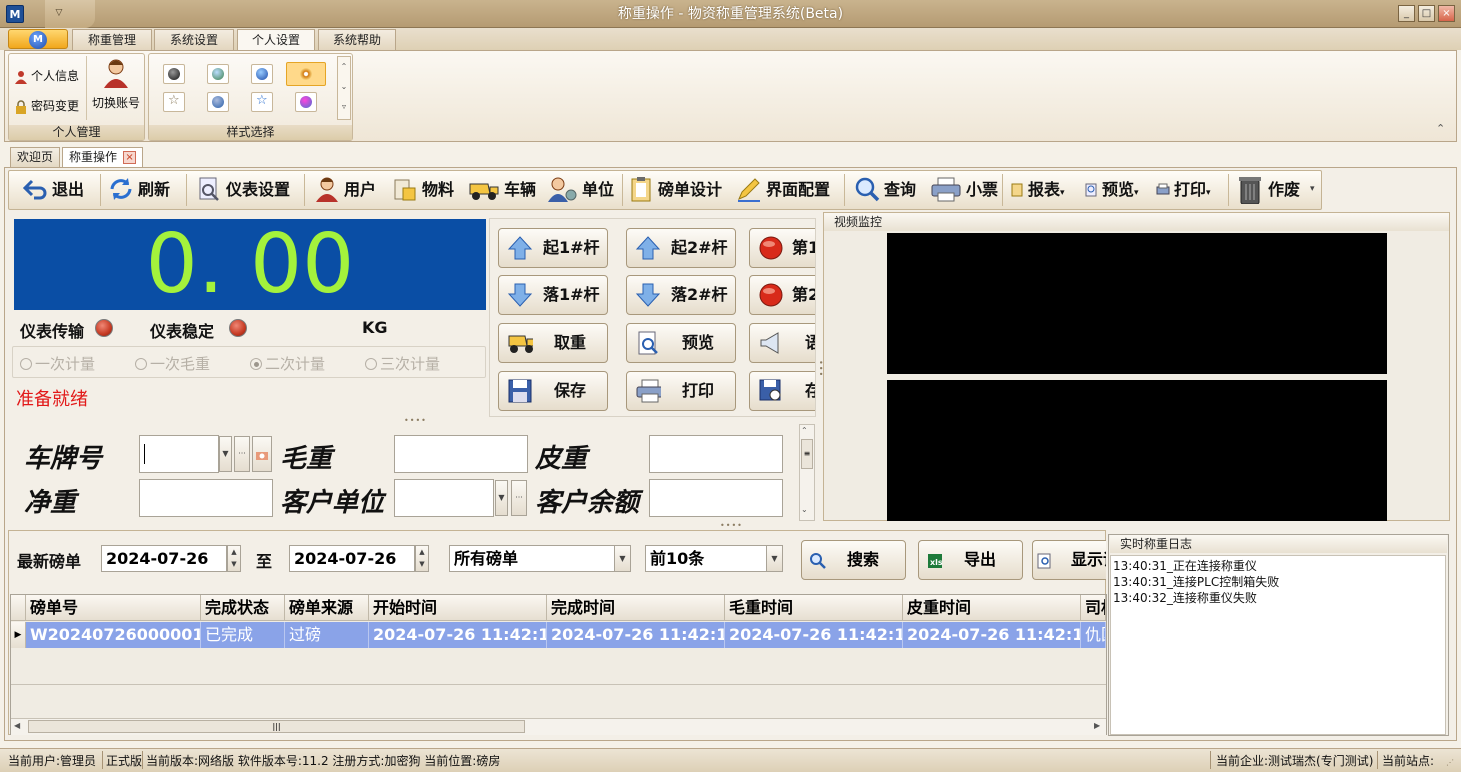 This screenshot has width=1461, height=772. I want to click on take-weight-button: 取重, so click(553, 343).